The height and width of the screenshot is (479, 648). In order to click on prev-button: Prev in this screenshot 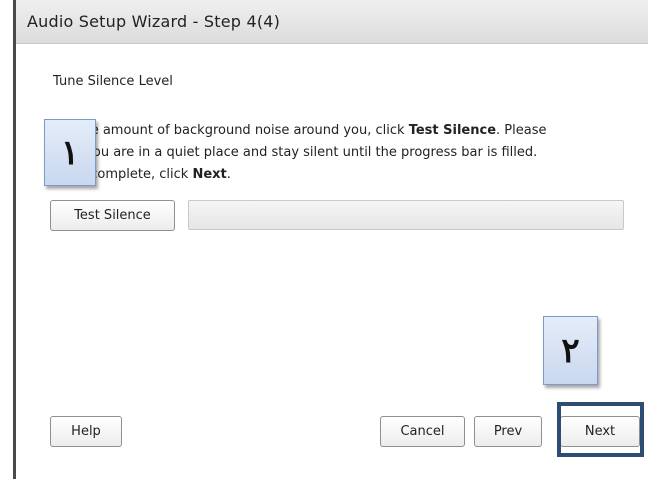, I will do `click(508, 431)`.